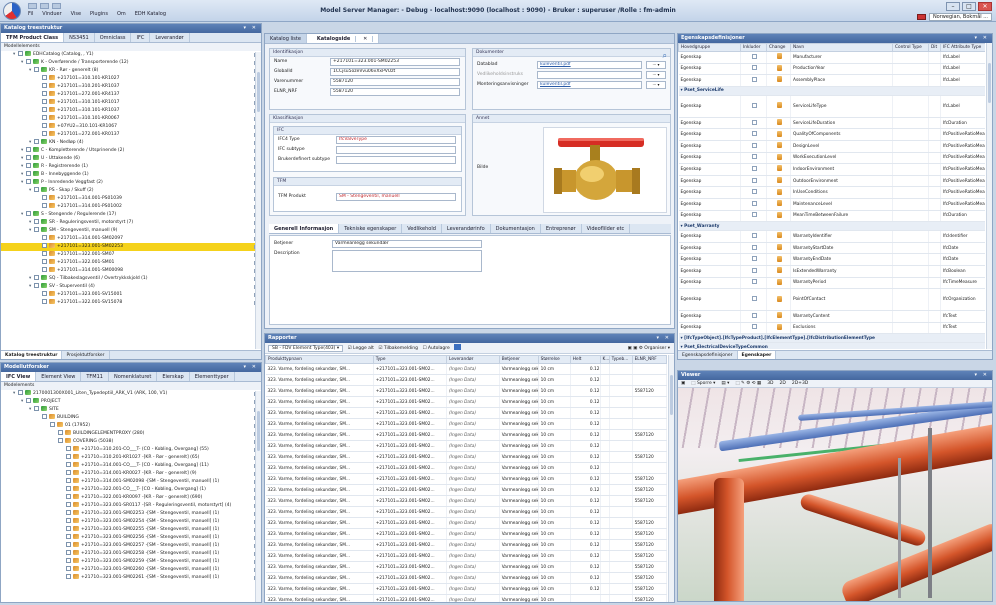 The height and width of the screenshot is (605, 996). I want to click on viewer-home-icon: ▣, so click(683, 383).